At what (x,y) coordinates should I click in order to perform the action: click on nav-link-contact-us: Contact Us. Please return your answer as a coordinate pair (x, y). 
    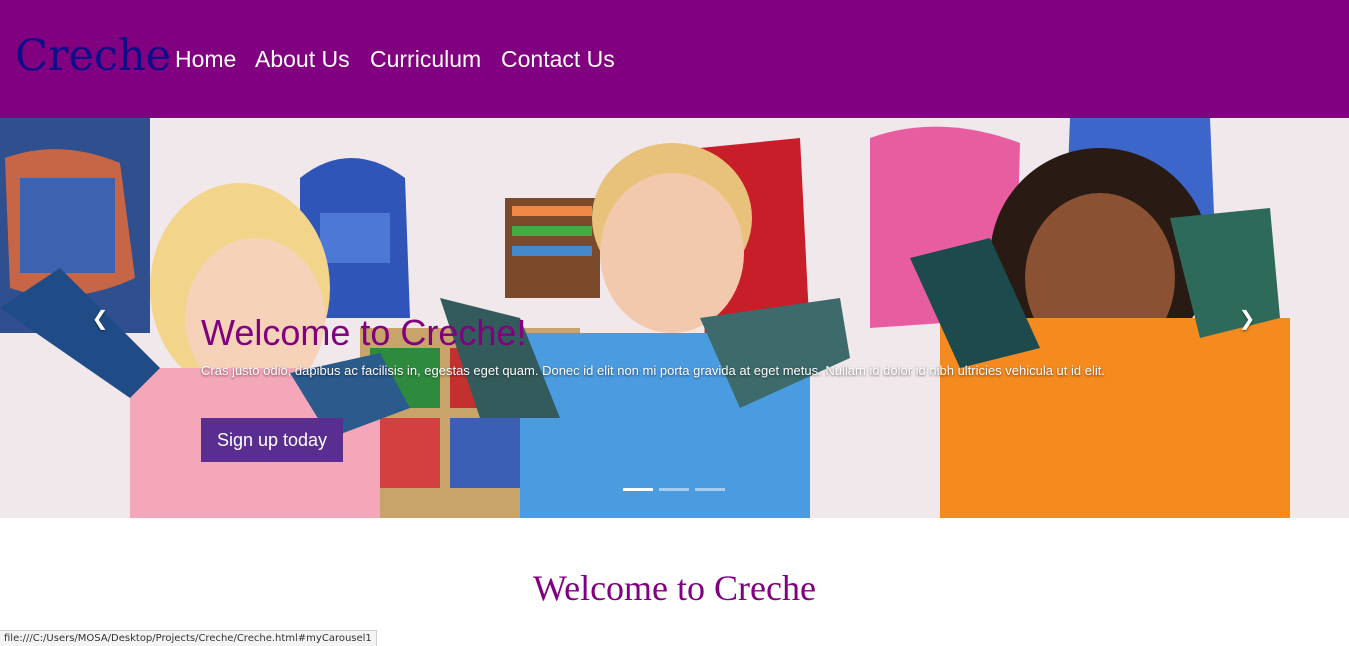
    Looking at the image, I should click on (558, 59).